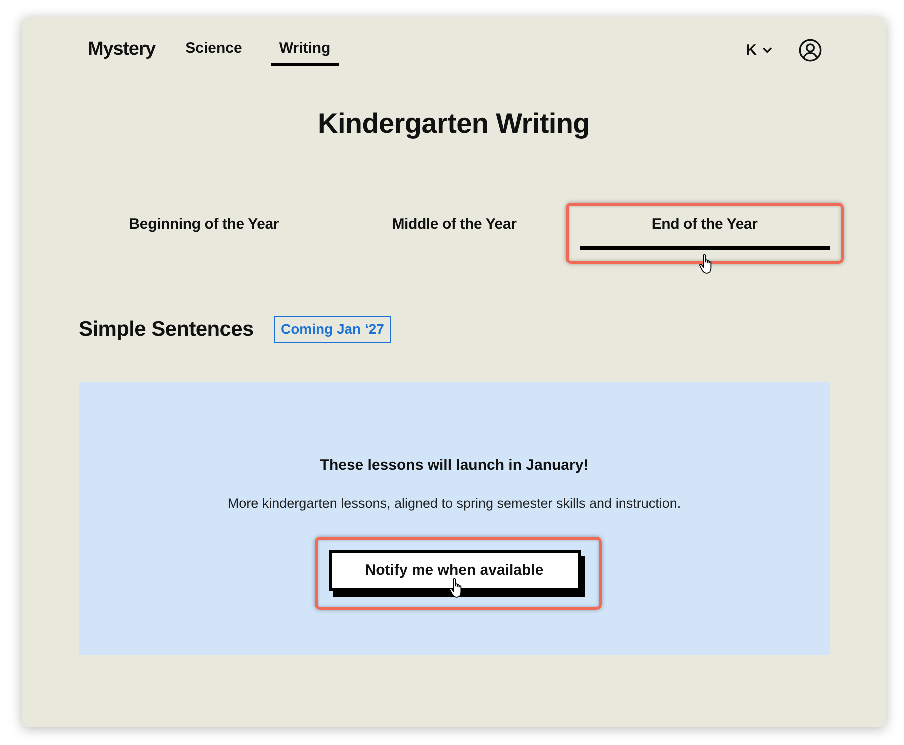  I want to click on notice-heading: These lessons will launch in January!, so click(454, 466).